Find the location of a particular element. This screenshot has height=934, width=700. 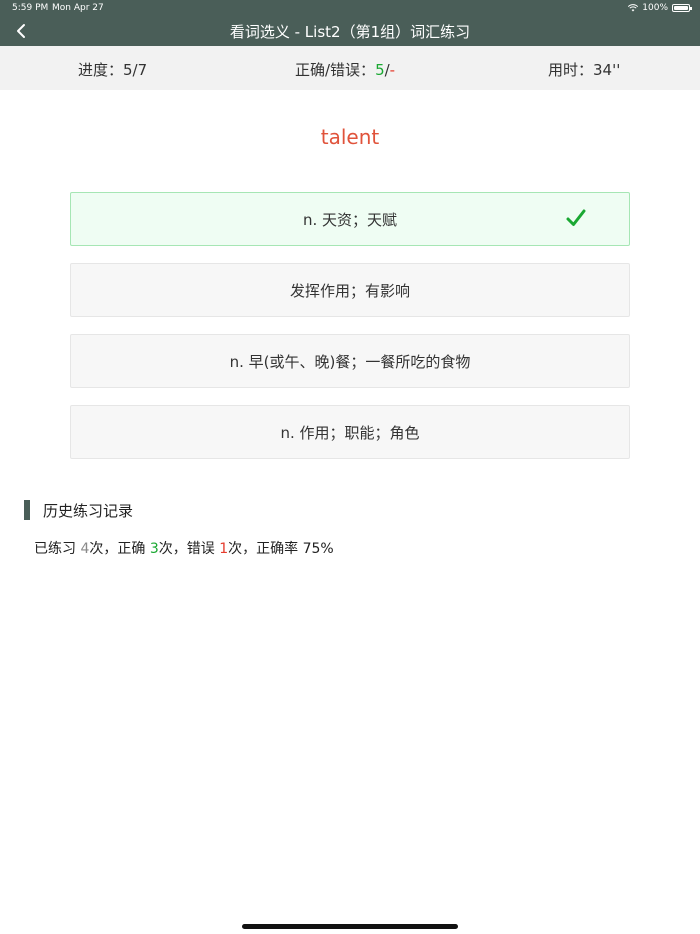

status-time: 5:59 PM is located at coordinates (30, 8).